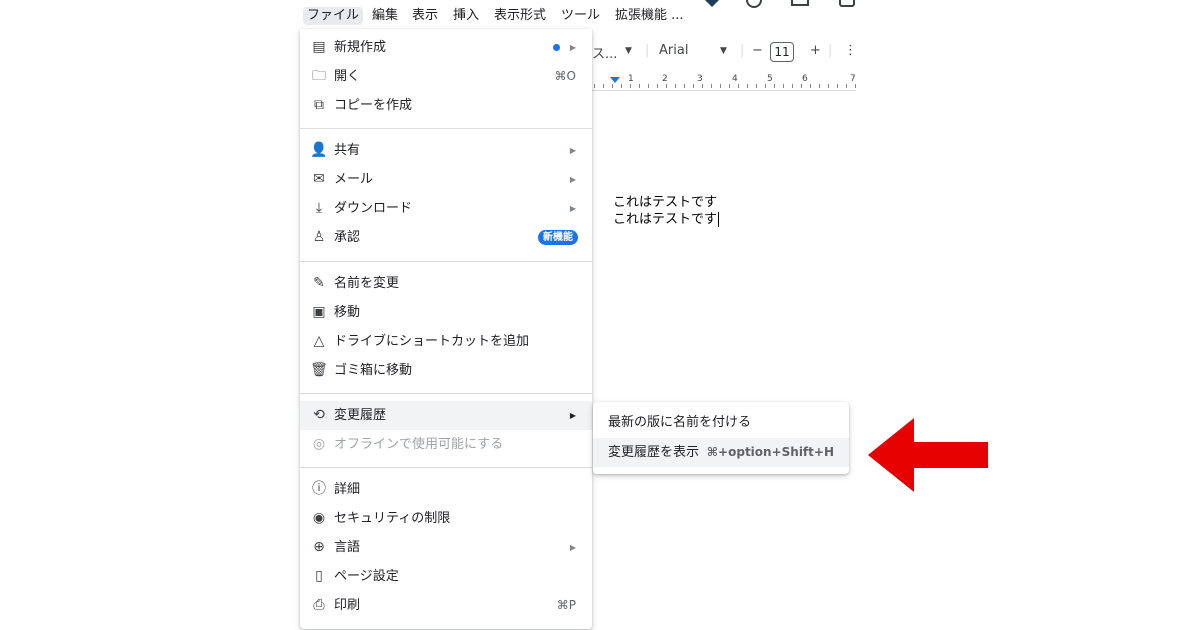 The width and height of the screenshot is (1200, 630). I want to click on annotation-arrow-shape, so click(928, 455).